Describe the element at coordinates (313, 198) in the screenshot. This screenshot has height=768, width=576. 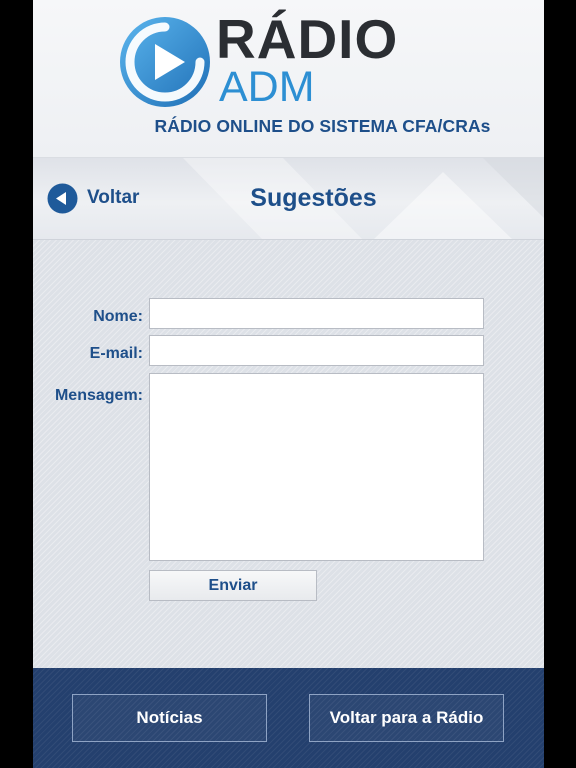
I see `page-title: Sugestões` at that location.